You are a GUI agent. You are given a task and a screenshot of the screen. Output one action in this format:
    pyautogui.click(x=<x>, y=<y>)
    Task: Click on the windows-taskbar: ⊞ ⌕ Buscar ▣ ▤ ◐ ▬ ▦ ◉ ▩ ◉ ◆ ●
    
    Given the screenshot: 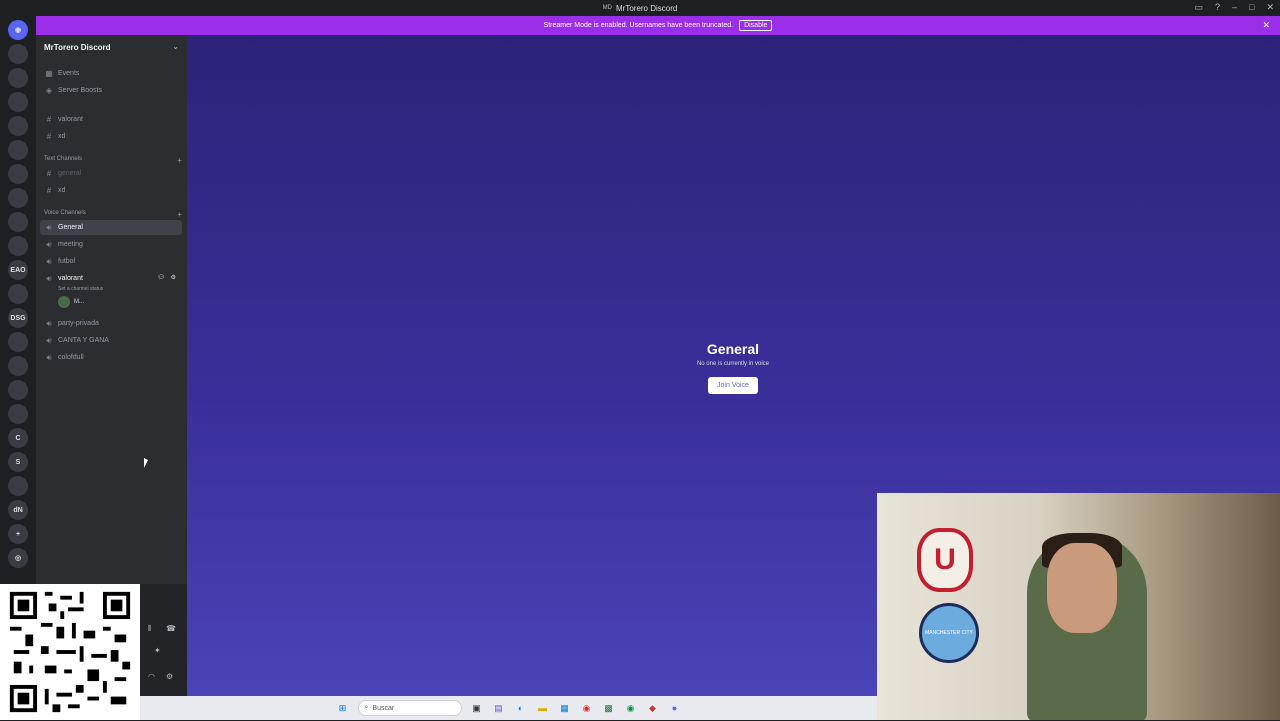 What is the action you would take?
    pyautogui.click(x=508, y=708)
    